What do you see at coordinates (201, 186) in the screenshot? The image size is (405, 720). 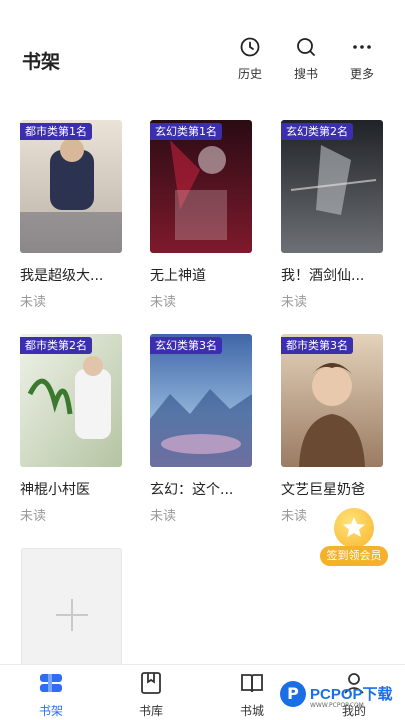 I see `book-cover: 玄幻类第1名` at bounding box center [201, 186].